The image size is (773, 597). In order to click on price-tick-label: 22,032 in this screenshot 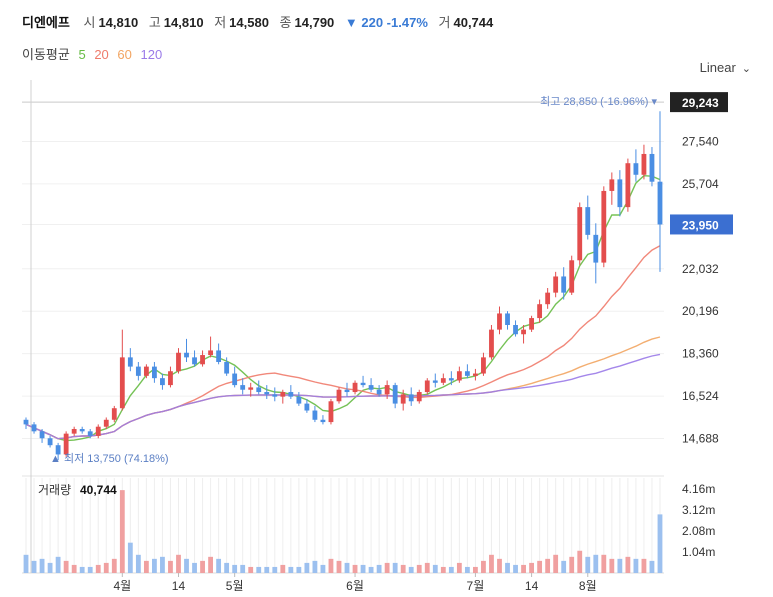, I will do `click(700, 269)`.